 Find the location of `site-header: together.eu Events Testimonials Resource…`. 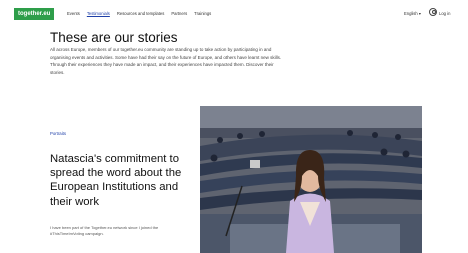

site-header: together.eu Events Testimonials Resource… is located at coordinates (234, 13).